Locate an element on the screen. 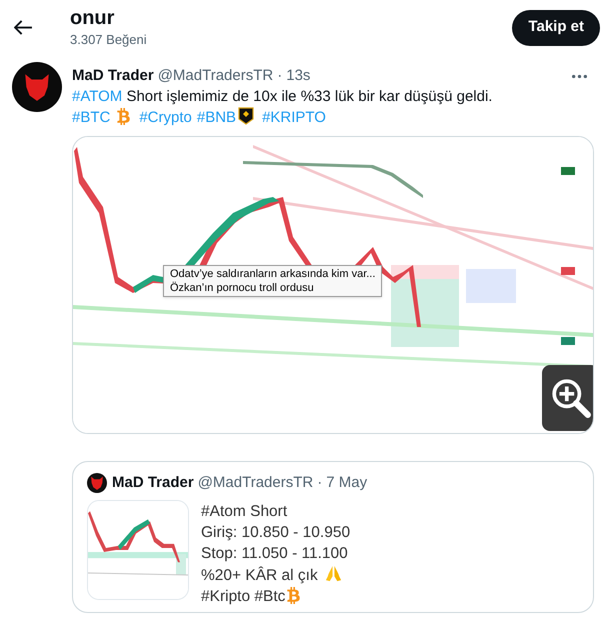  back-arrow-icon is located at coordinates (23, 27).